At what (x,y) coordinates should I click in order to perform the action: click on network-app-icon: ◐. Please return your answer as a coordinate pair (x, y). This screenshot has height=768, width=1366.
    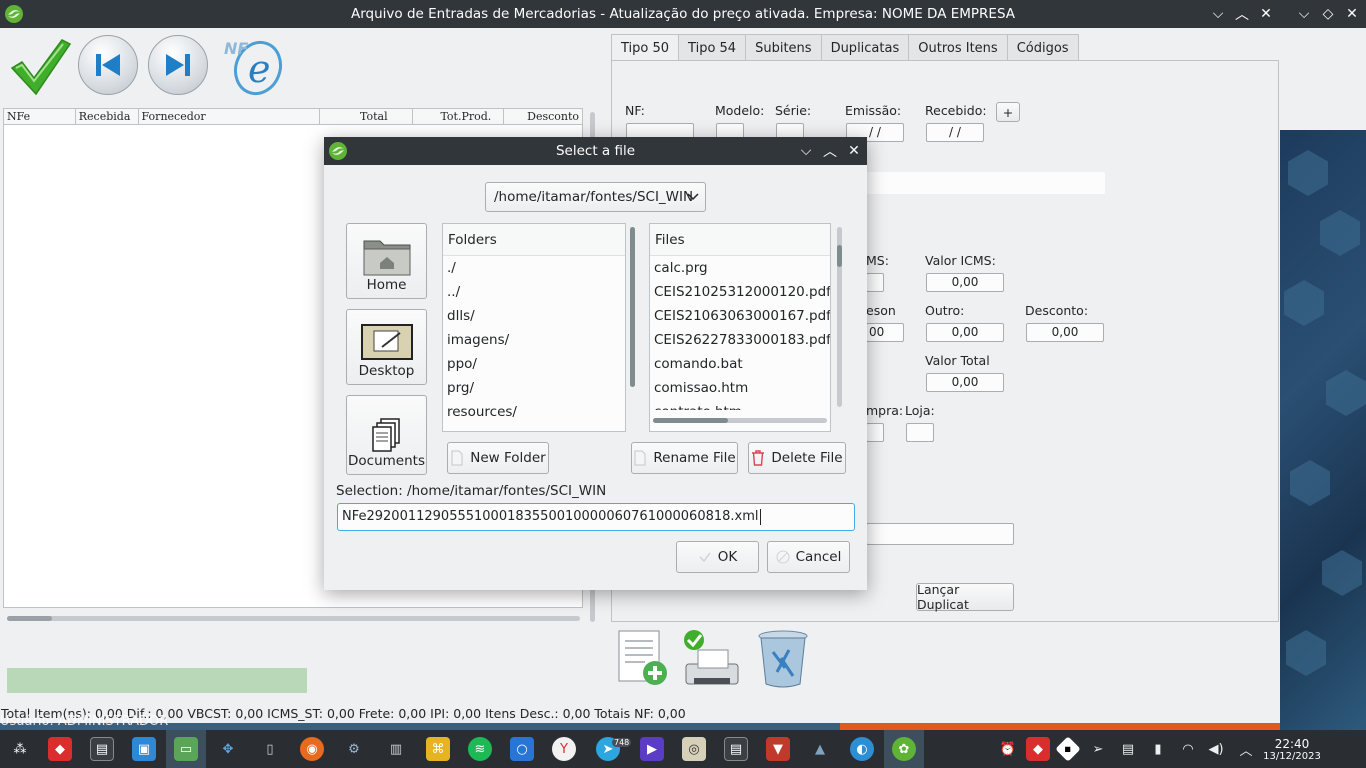
    Looking at the image, I should click on (862, 749).